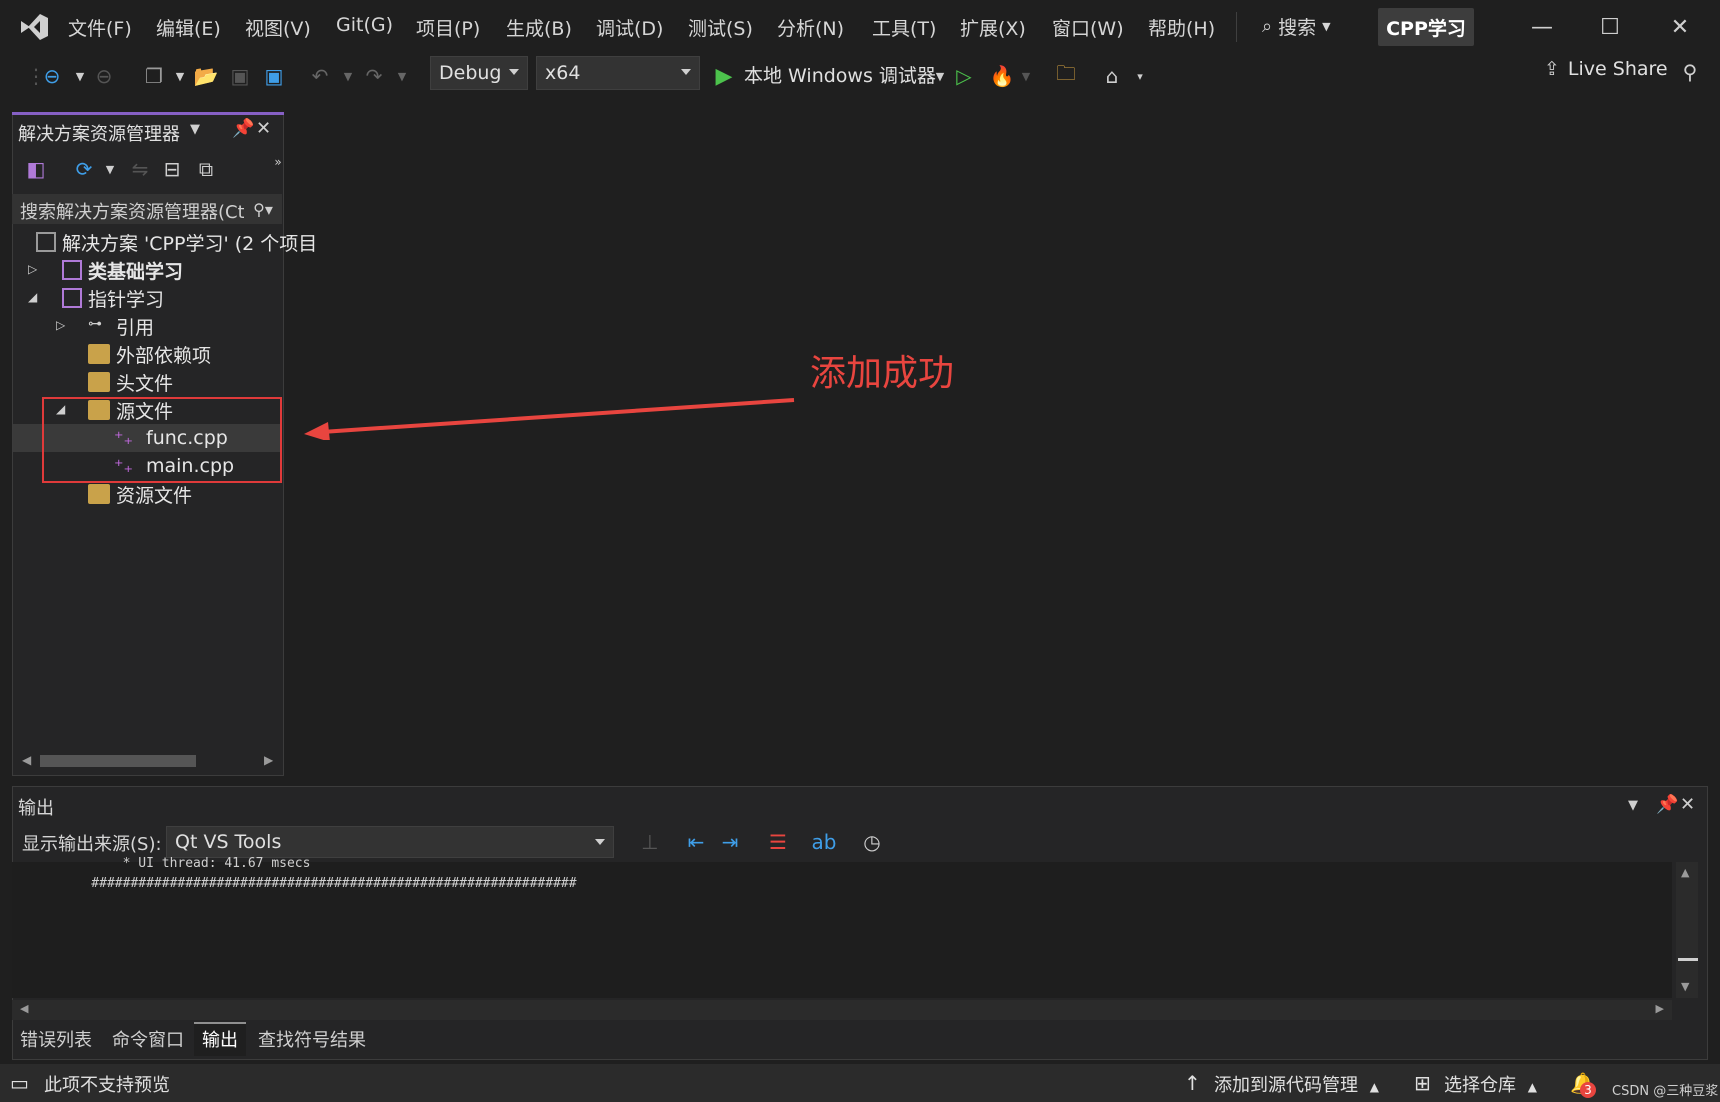 This screenshot has width=1720, height=1102. I want to click on resource-files-label: 资源文件, so click(154, 495).